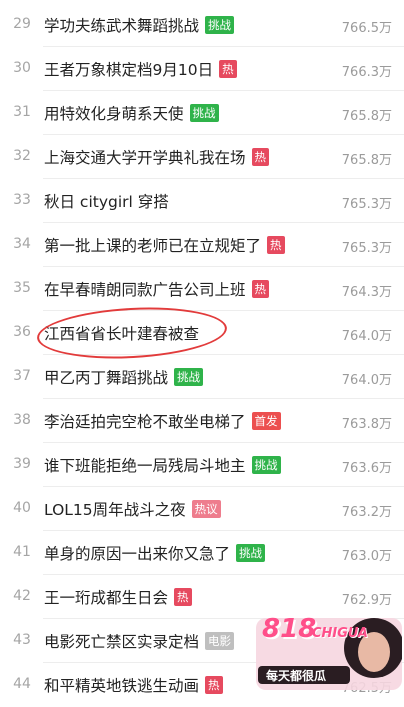 The image size is (404, 707). Describe the element at coordinates (139, 25) in the screenshot. I see `topic-title: 学功夫练武术舞蹈挑战 挑战` at that location.